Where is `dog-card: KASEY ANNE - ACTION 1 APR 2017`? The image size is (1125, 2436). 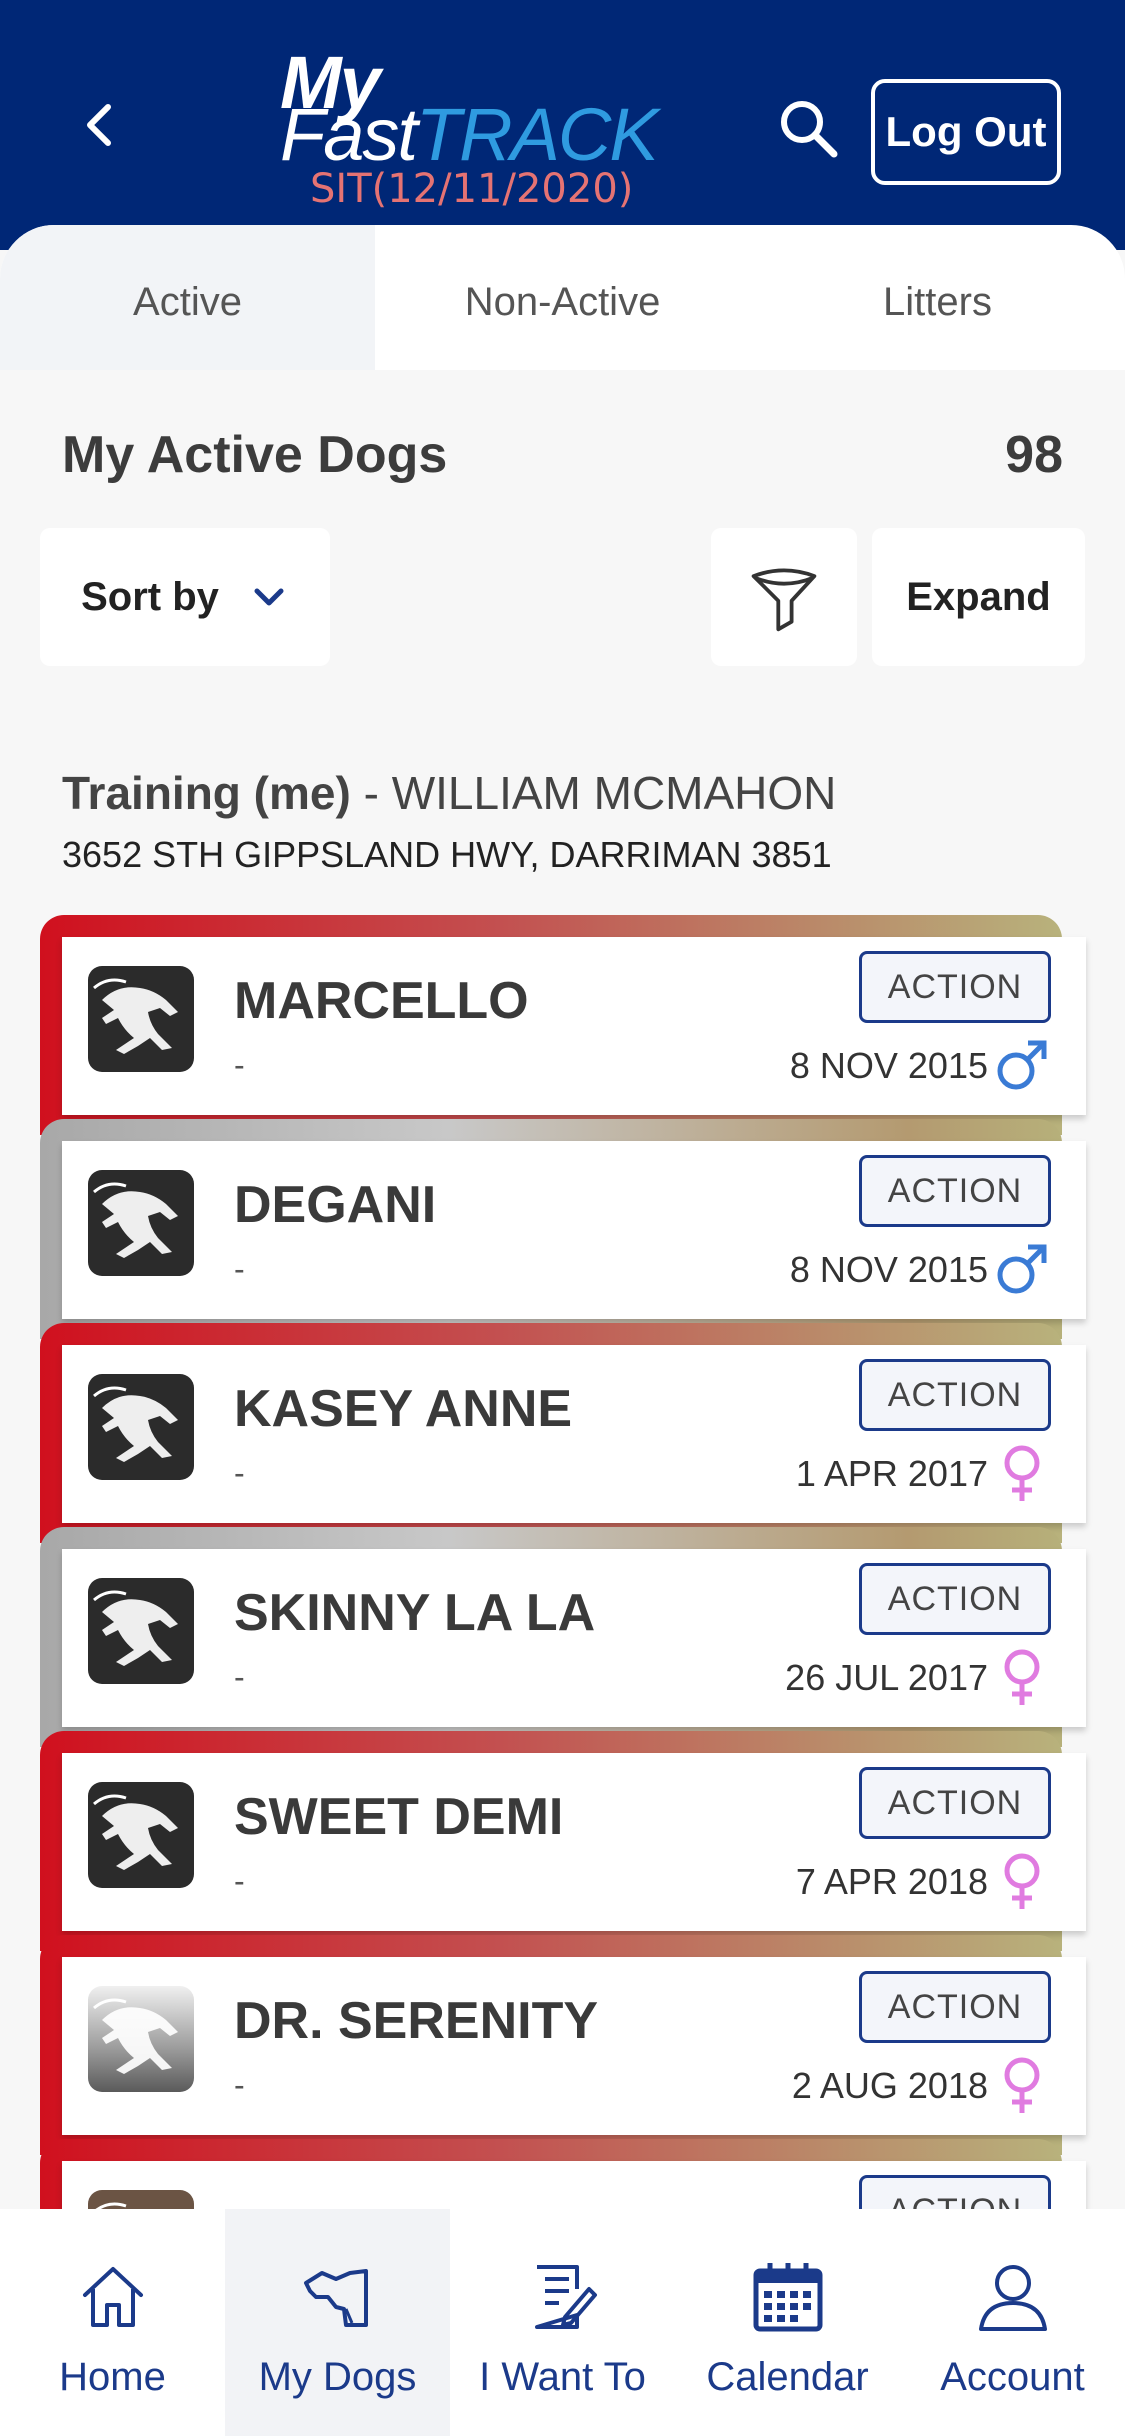
dog-card: KASEY ANNE - ACTION 1 APR 2017 is located at coordinates (563, 1433).